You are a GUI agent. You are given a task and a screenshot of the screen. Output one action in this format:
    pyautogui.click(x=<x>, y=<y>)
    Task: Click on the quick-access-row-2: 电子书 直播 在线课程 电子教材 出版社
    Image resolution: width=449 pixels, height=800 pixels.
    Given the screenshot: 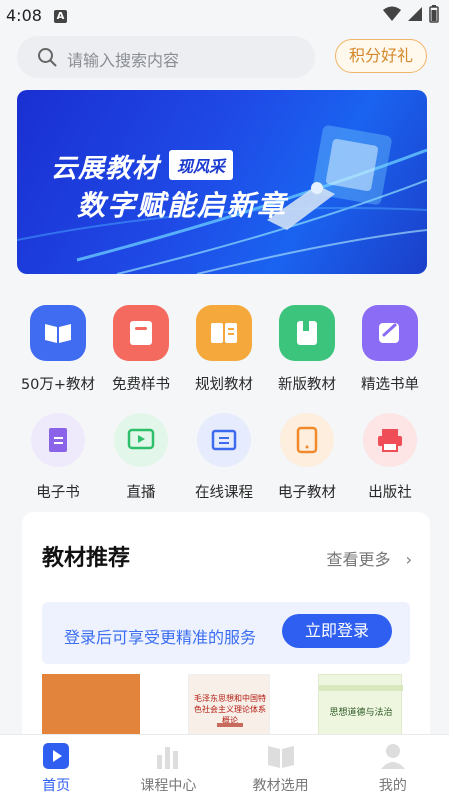 What is the action you would take?
    pyautogui.click(x=224, y=457)
    